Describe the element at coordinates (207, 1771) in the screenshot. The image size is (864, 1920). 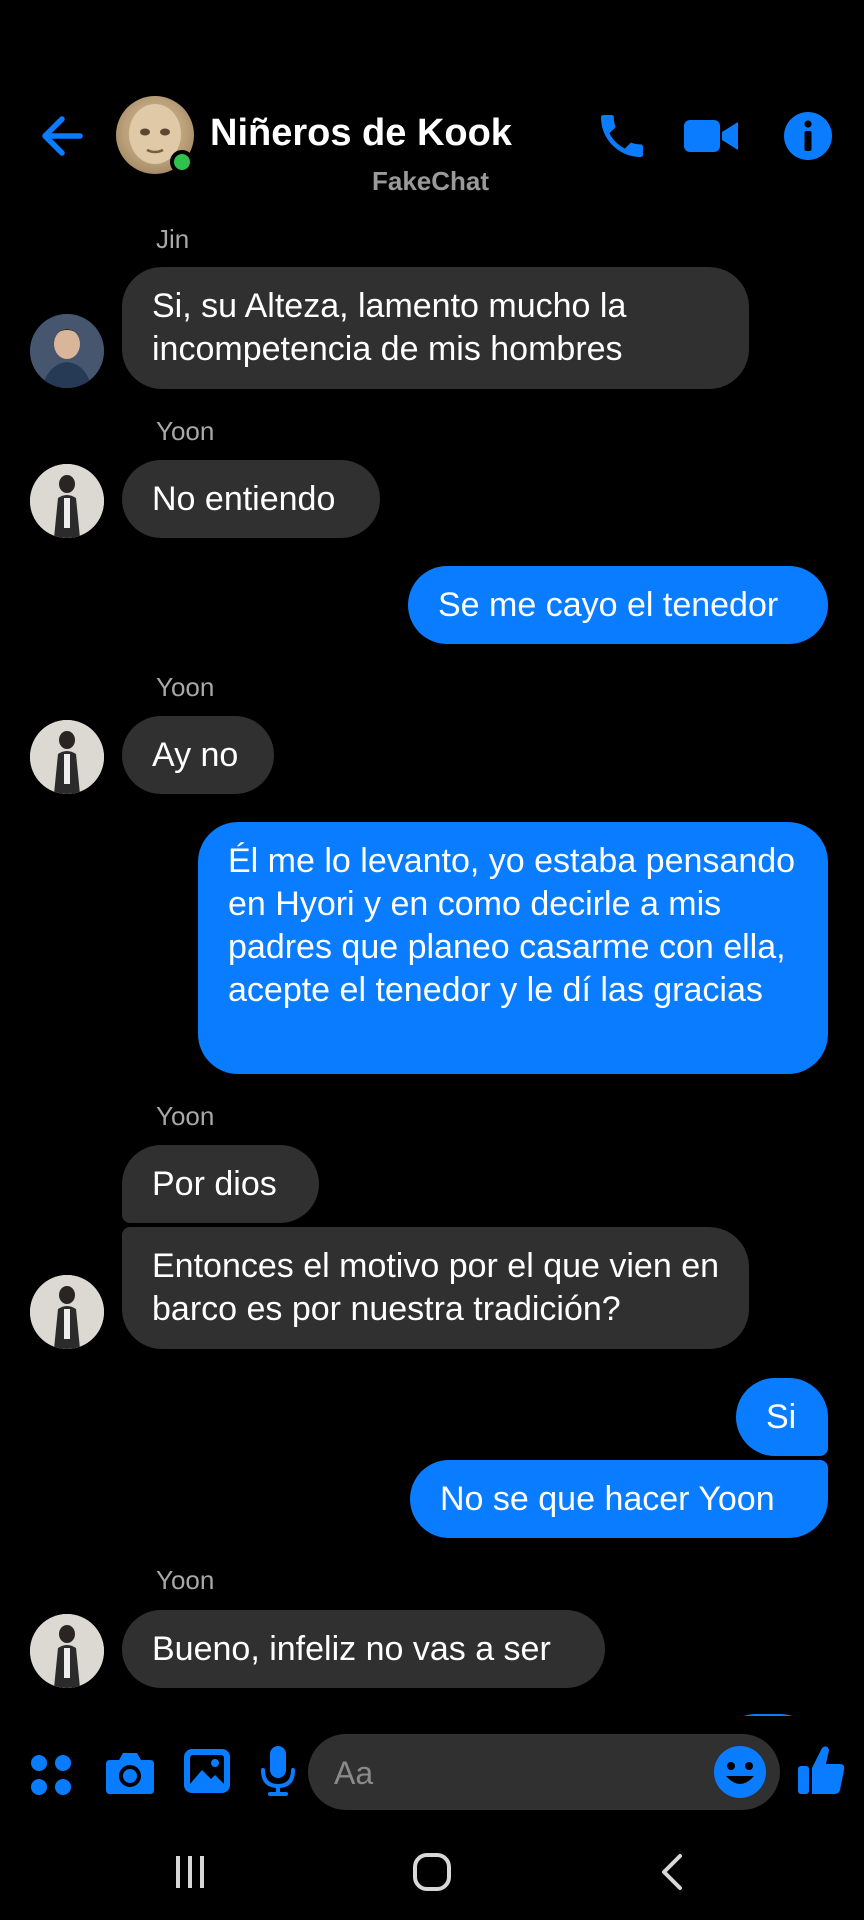
I see `gallery-icon` at that location.